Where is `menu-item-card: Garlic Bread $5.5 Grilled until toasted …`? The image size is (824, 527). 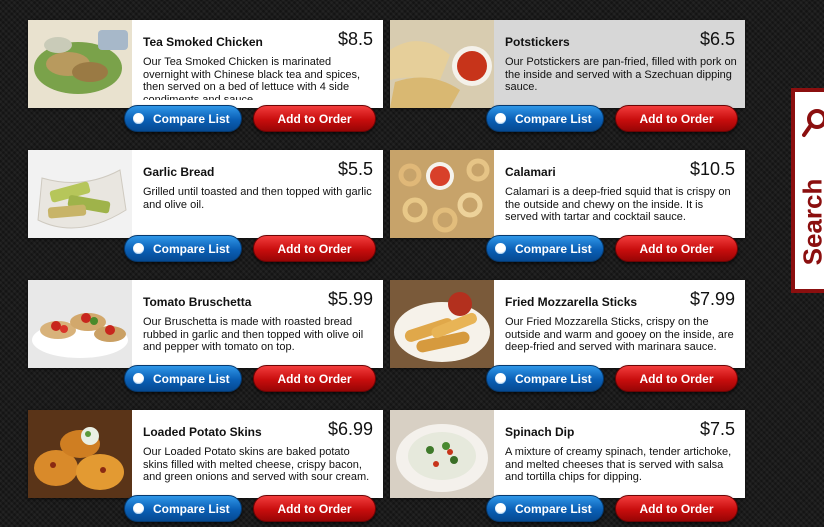
menu-item-card: Garlic Bread $5.5 Grilled until toasted … is located at coordinates (205, 206).